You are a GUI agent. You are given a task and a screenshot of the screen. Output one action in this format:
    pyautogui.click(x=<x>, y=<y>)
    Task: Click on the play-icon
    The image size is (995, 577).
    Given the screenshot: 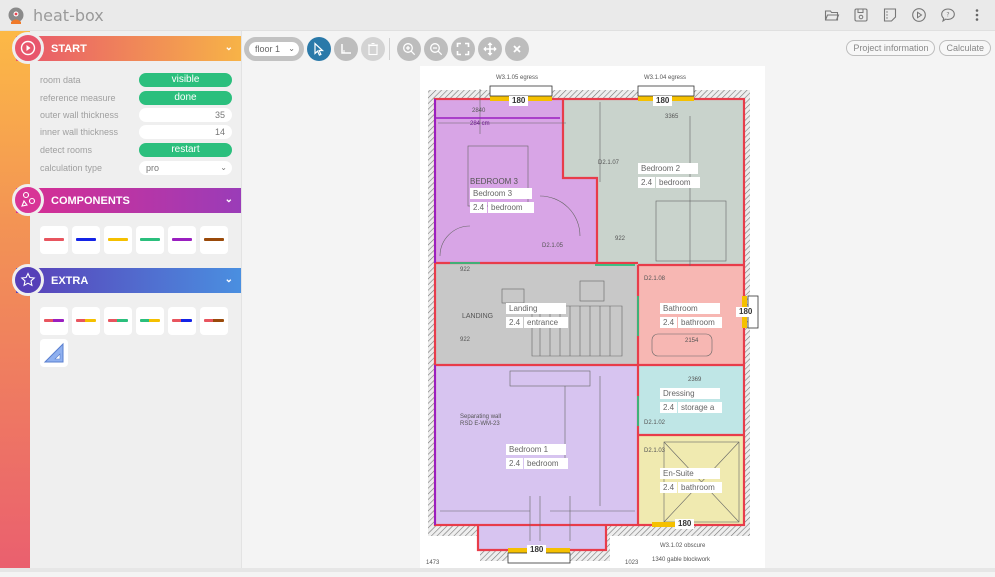 What is the action you would take?
    pyautogui.click(x=919, y=15)
    